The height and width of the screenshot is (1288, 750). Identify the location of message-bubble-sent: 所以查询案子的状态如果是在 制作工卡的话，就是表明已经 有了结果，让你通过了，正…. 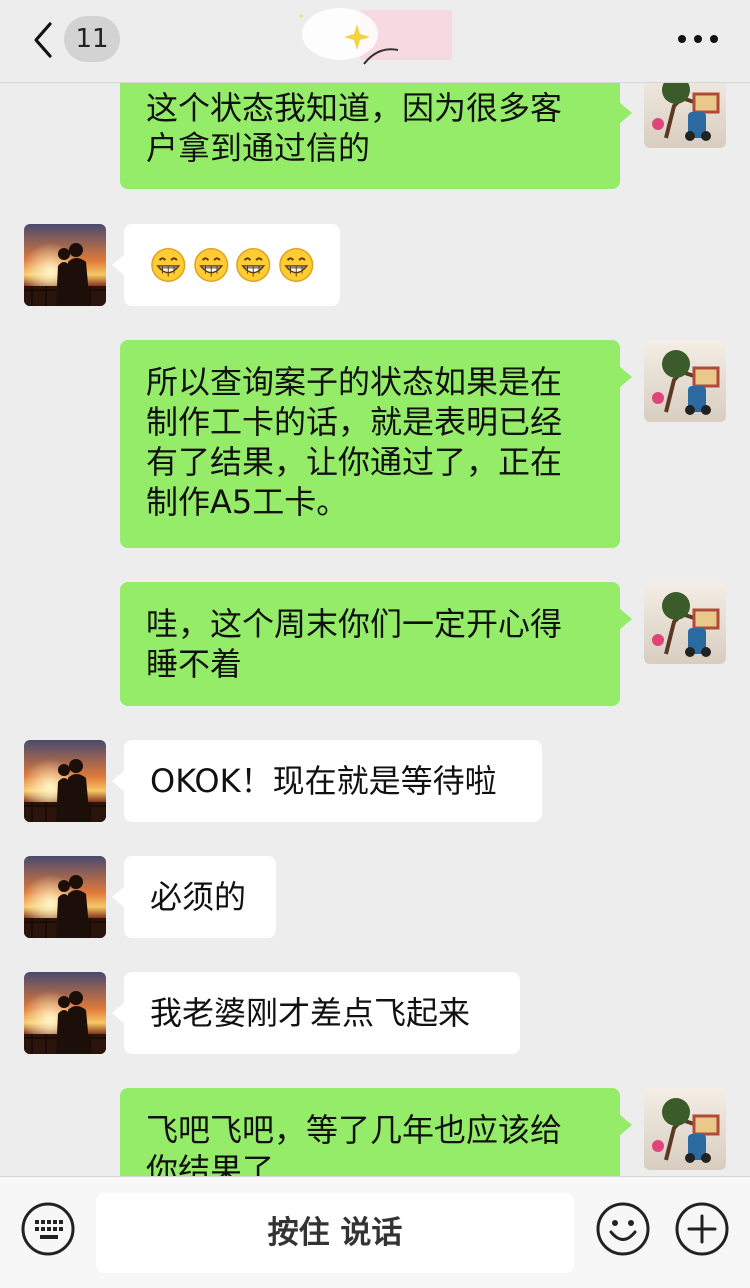
(376, 444).